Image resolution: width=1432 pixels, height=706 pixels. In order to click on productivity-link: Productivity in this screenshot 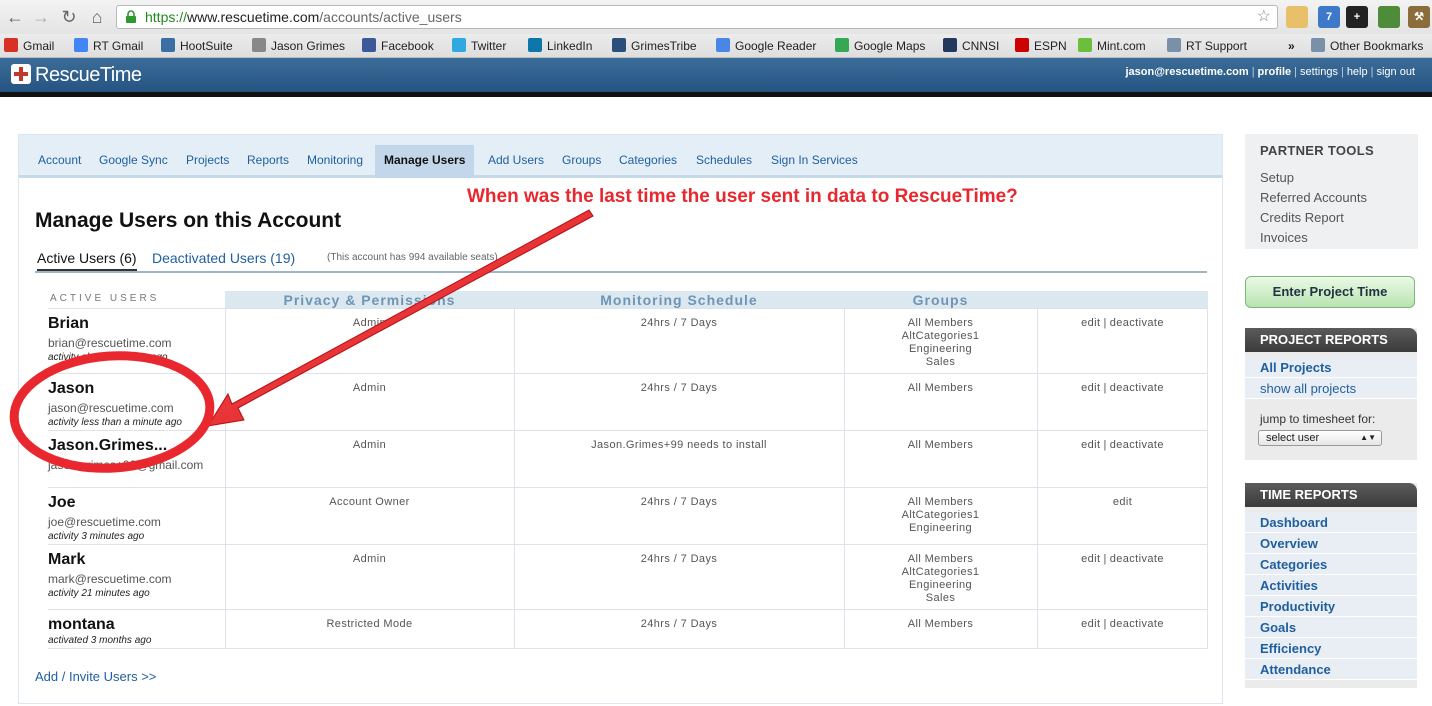, I will do `click(1331, 606)`.